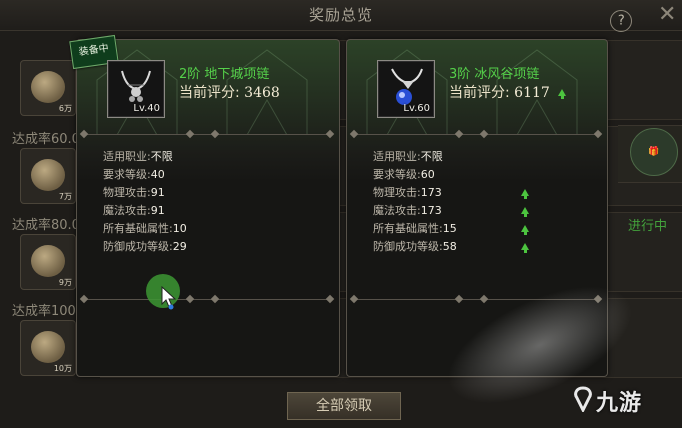 This screenshot has height=428, width=682. Describe the element at coordinates (262, 93) in the screenshot. I see `score-value: 3468` at that location.